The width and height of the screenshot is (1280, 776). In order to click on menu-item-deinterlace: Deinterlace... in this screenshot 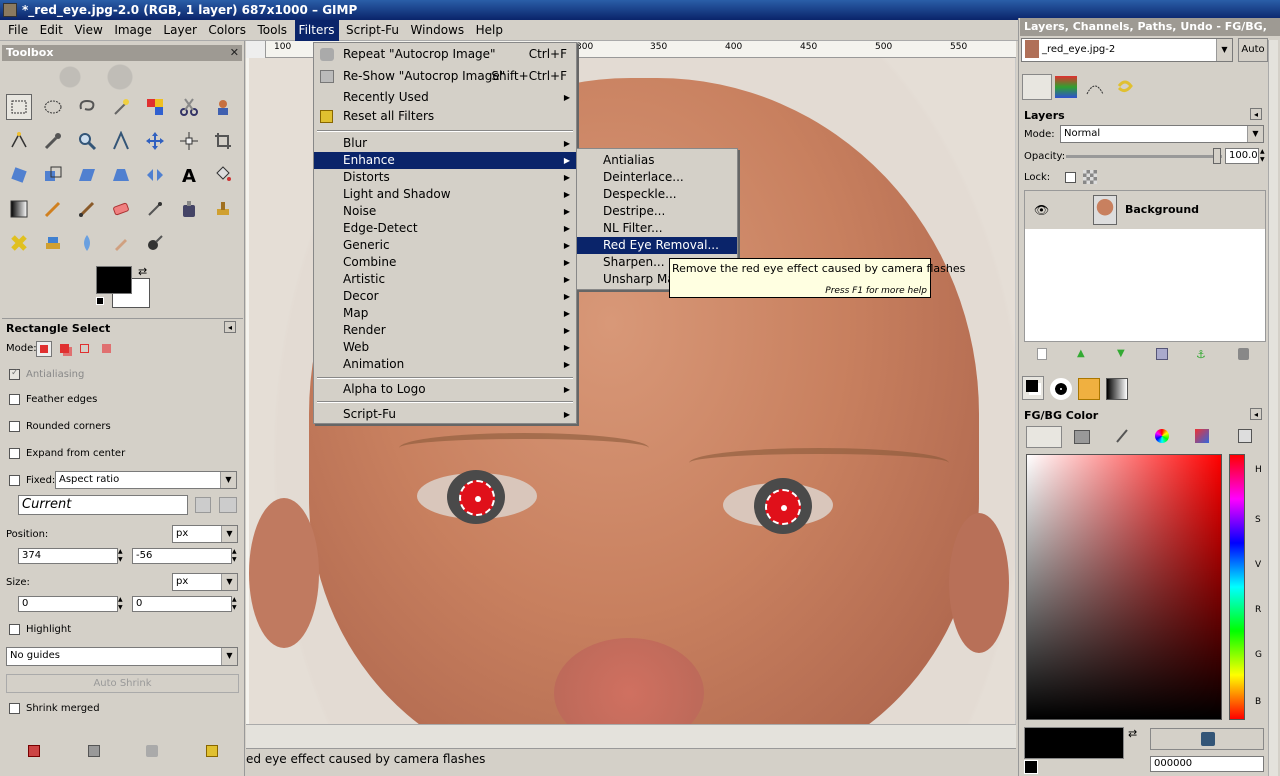, I will do `click(657, 177)`.